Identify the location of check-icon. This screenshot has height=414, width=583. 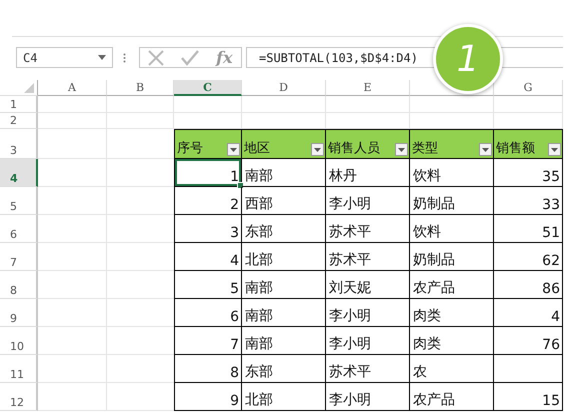
(190, 58).